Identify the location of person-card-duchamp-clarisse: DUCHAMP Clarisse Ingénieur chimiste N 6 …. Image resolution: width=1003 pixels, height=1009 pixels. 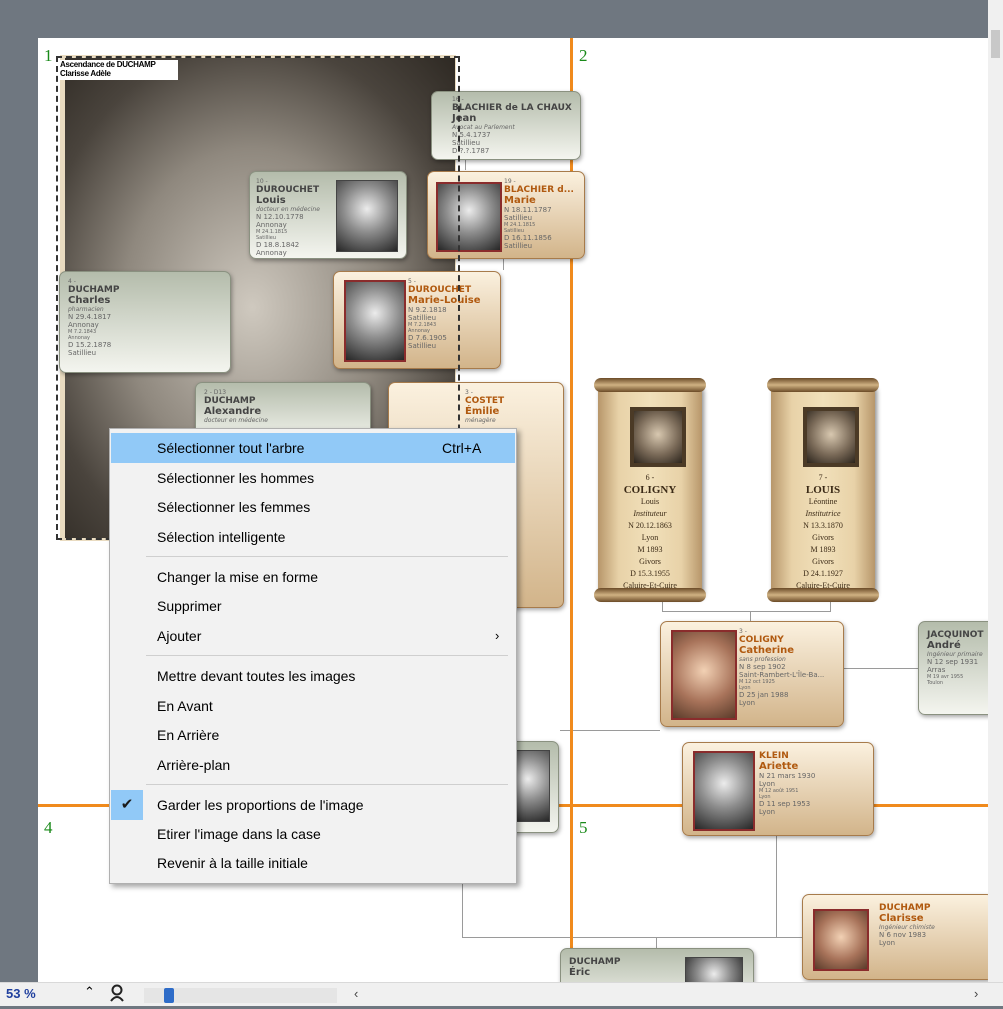
(895, 937).